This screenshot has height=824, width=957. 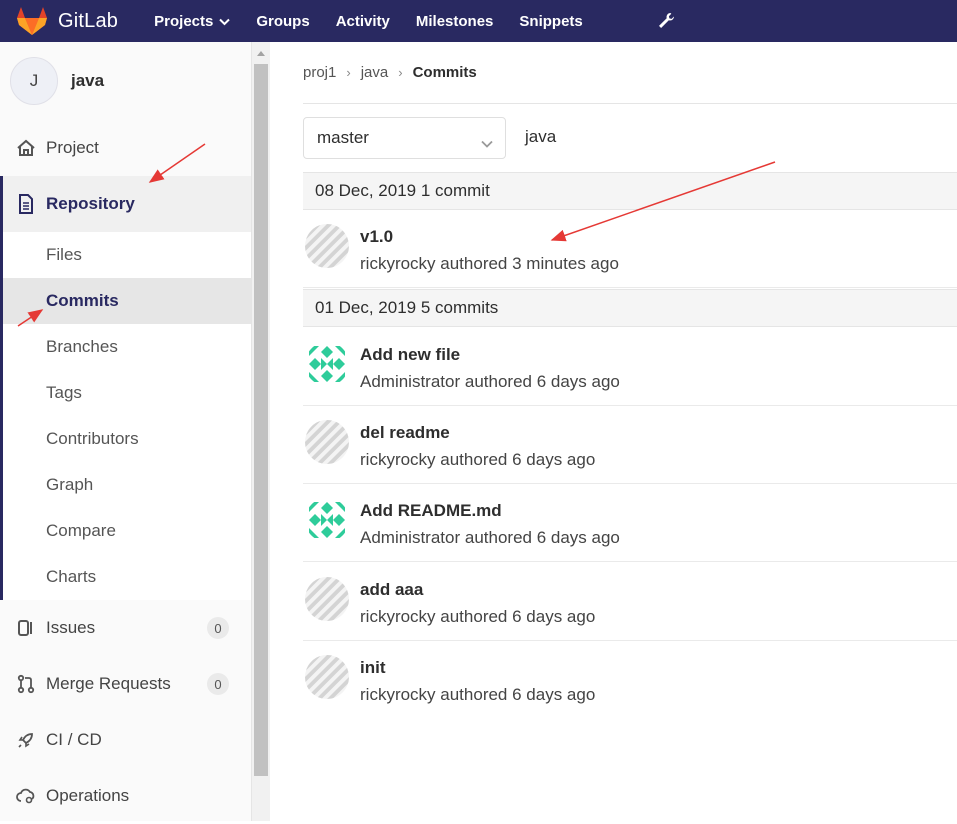 I want to click on rocket-icon, so click(x=26, y=740).